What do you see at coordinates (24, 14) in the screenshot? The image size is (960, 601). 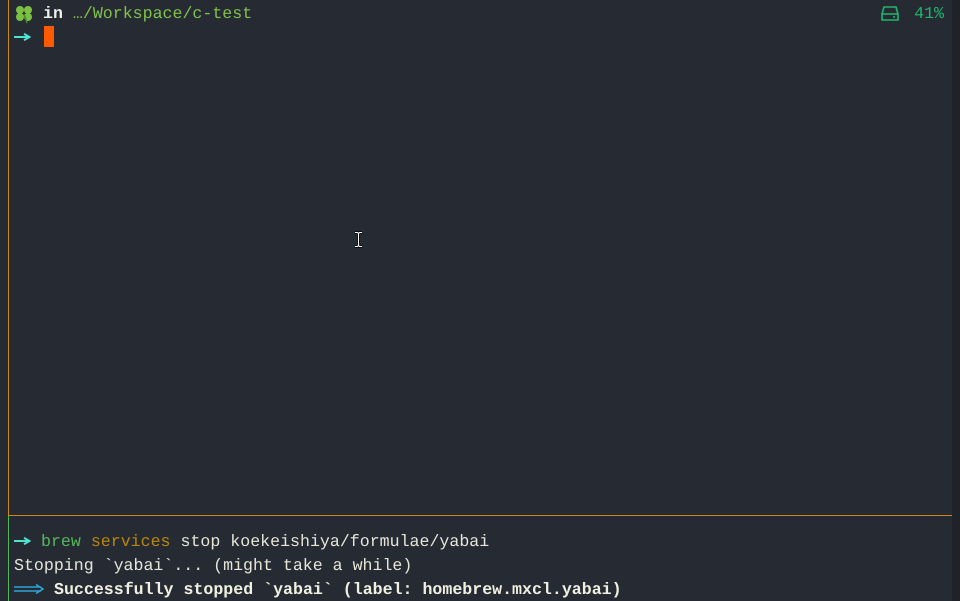 I see `clover-icon` at bounding box center [24, 14].